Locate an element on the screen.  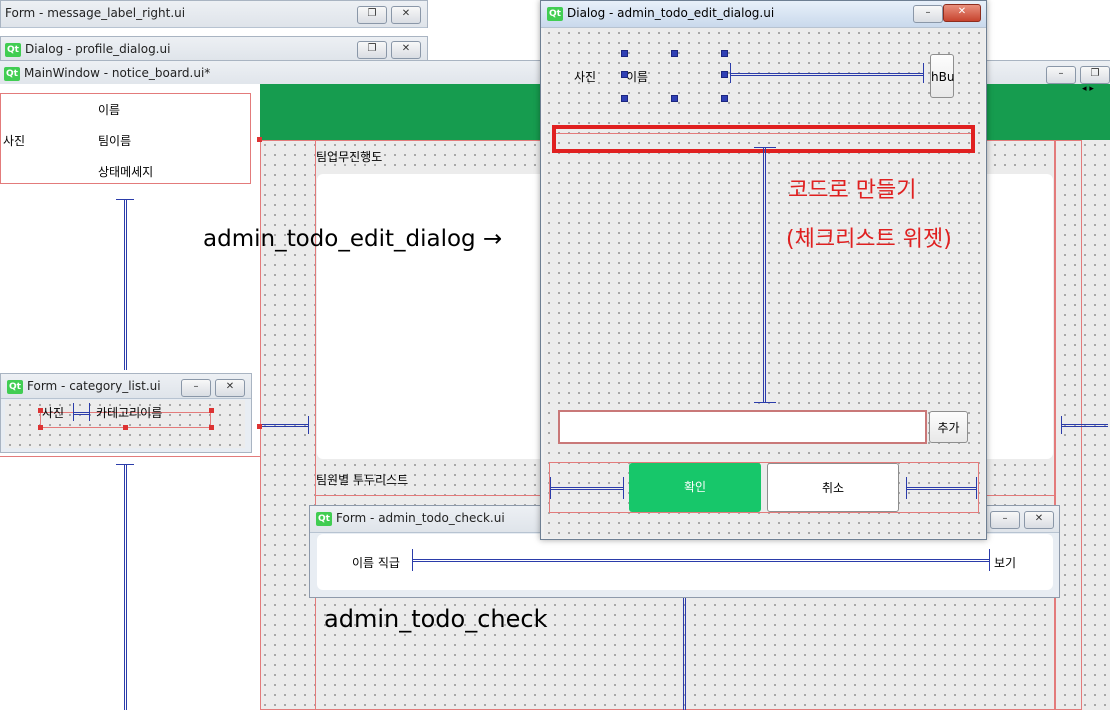
check-row-panel: 이름 직급 보기 is located at coordinates (685, 562).